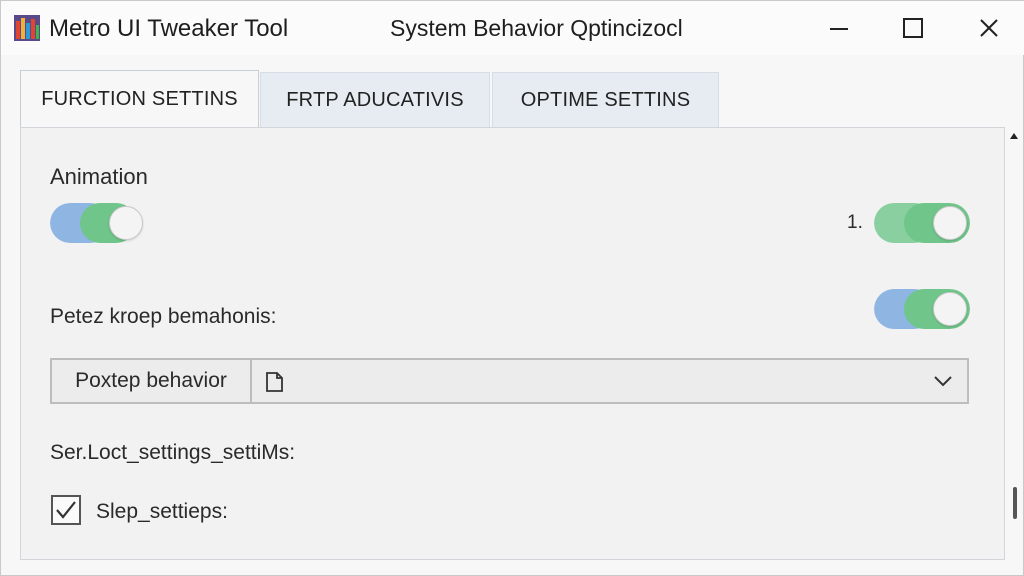 This screenshot has height=576, width=1024. I want to click on scroll-up-button, so click(1014, 137).